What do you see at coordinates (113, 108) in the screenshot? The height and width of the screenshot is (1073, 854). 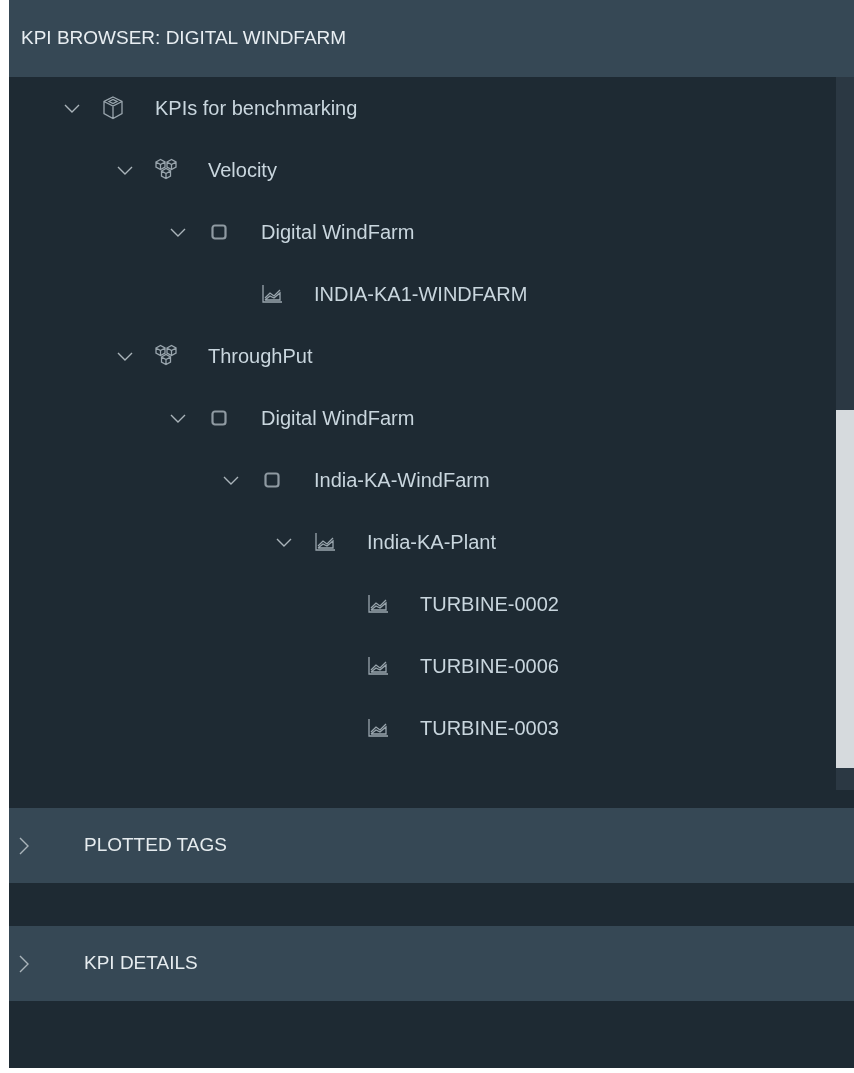 I see `cube-icon` at bounding box center [113, 108].